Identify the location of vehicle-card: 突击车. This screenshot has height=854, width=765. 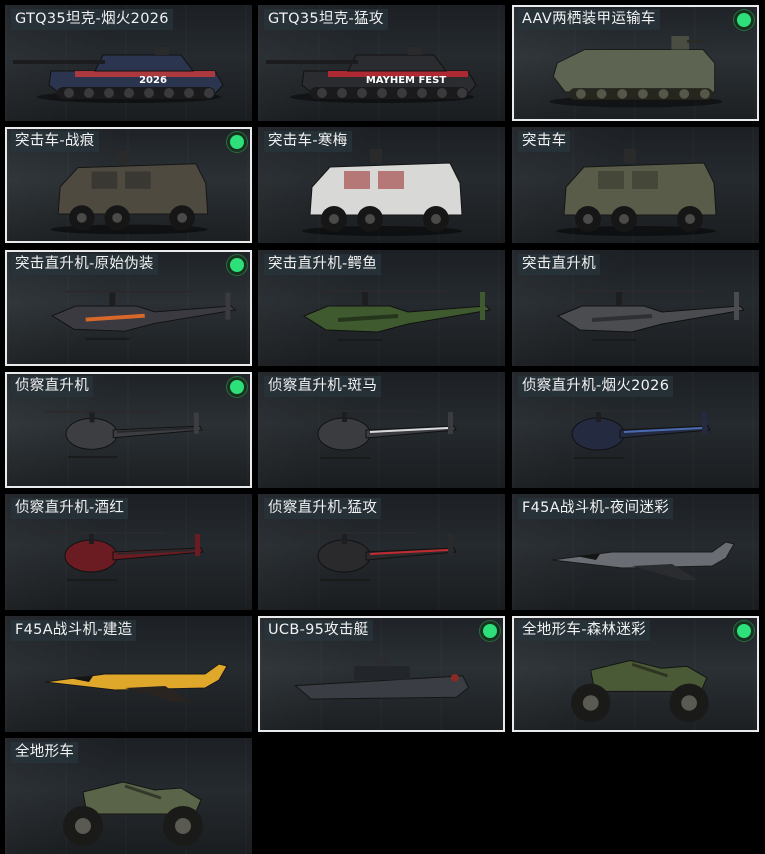
(635, 185).